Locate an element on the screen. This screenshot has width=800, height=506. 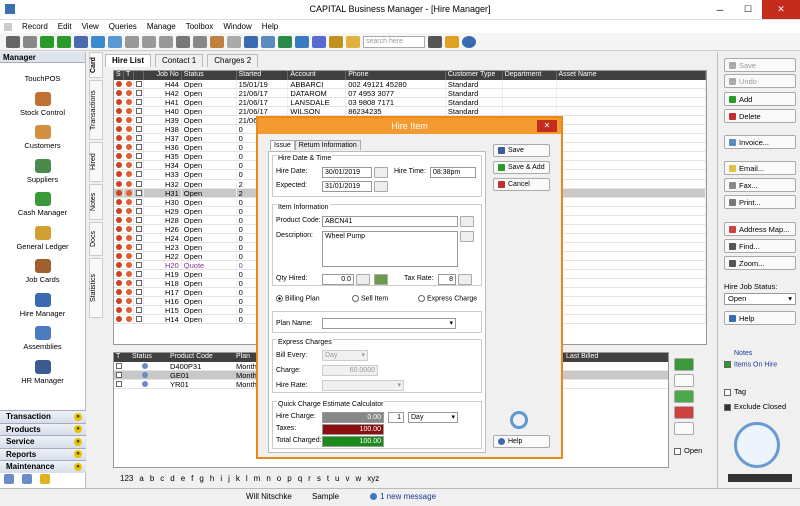
menu-edit: Edit is located at coordinates (65, 26).